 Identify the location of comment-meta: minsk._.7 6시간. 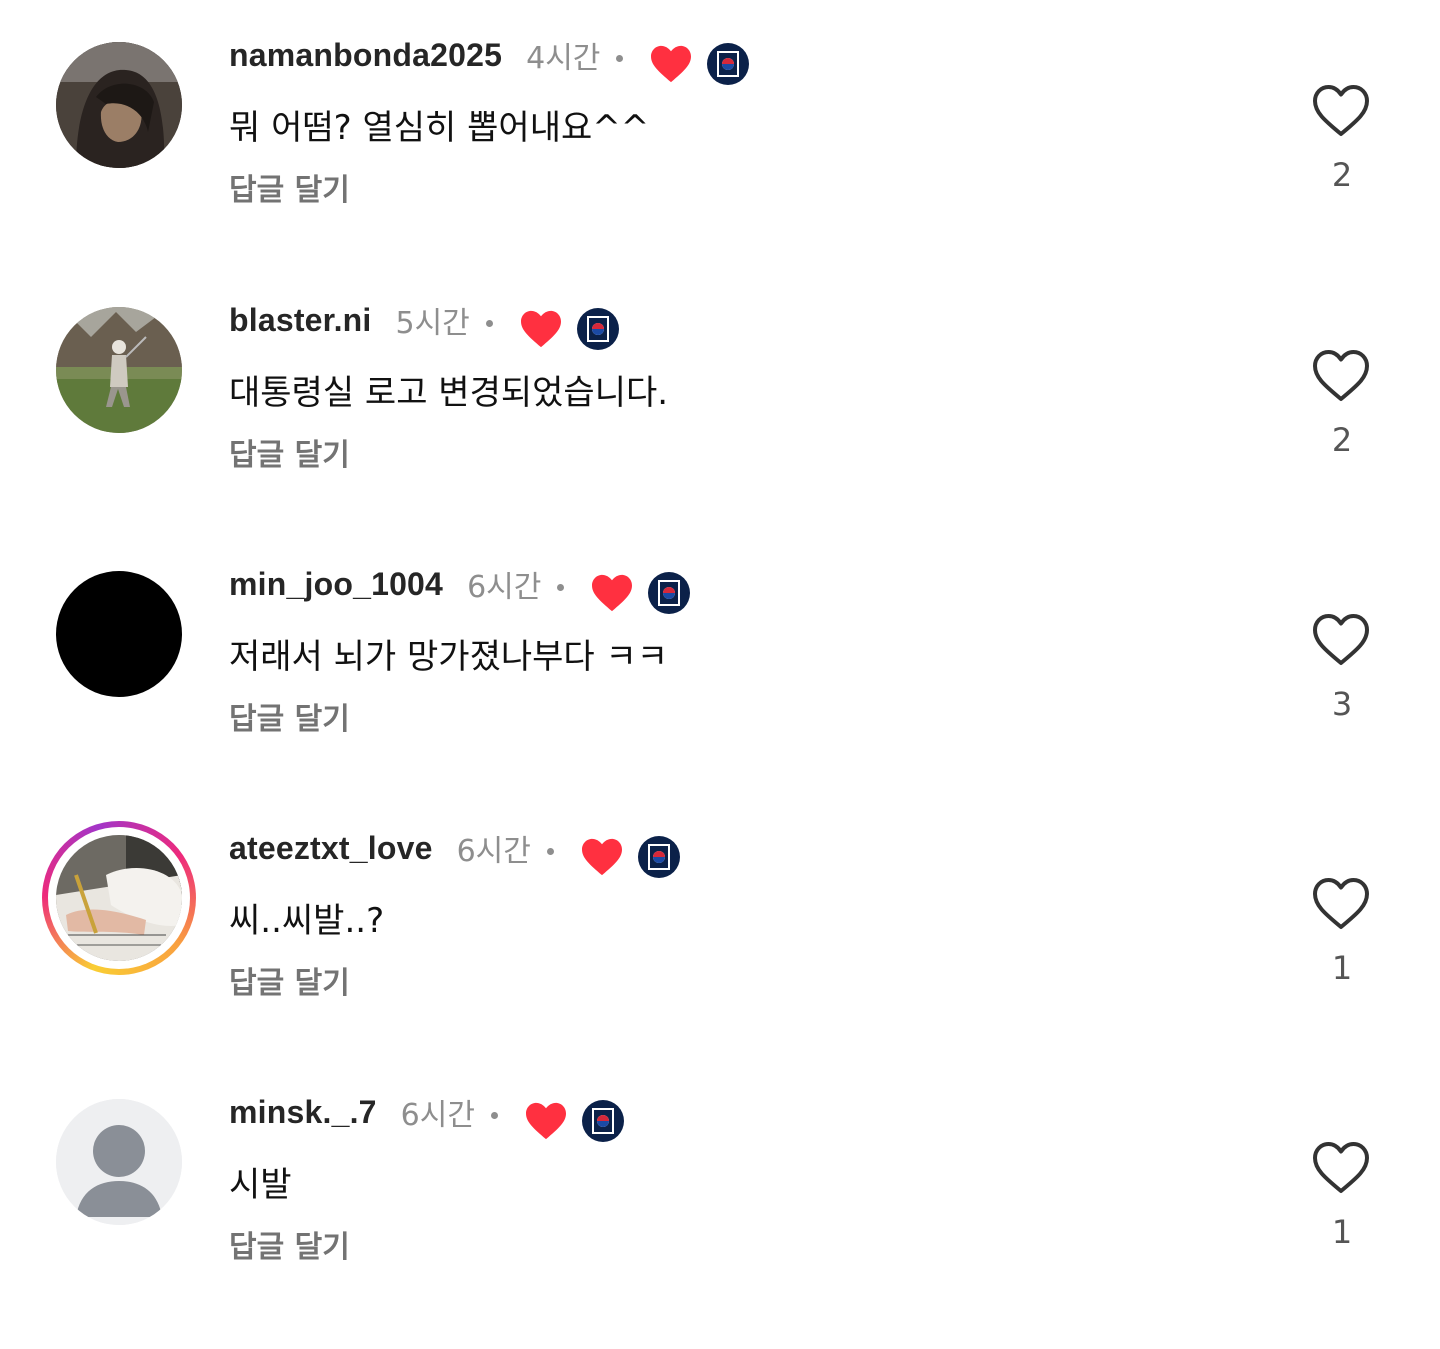
(426, 1114).